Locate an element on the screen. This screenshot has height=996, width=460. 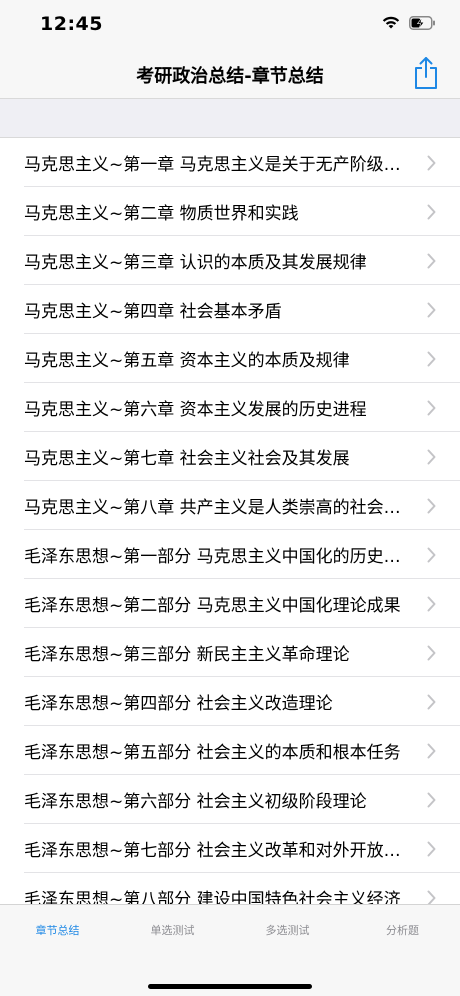
list-item: 马克思主义~第一章 马克思主义是关于无产阶级和人类解放的科学 is located at coordinates (230, 162).